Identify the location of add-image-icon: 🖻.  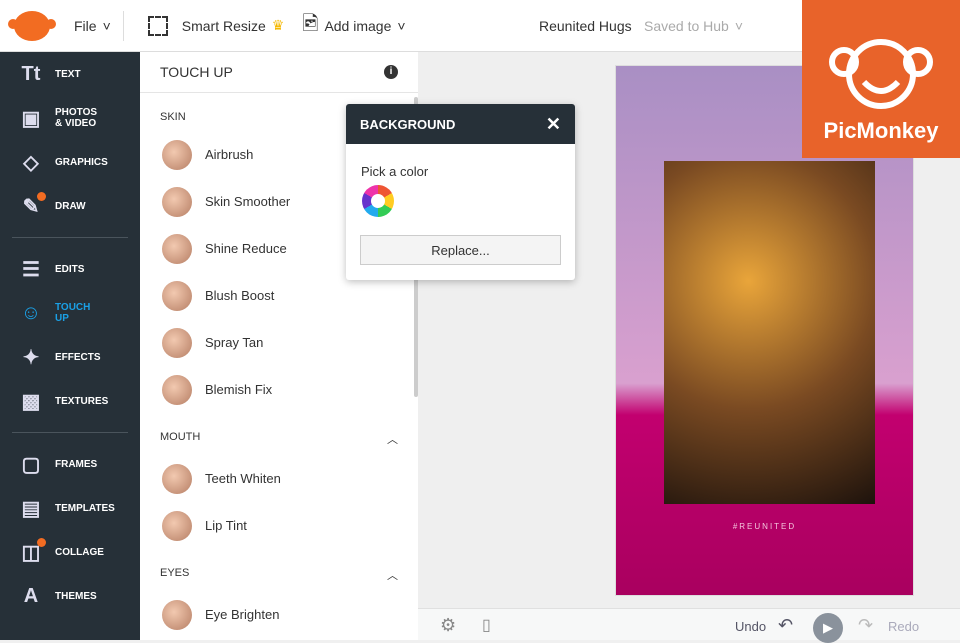
(310, 23).